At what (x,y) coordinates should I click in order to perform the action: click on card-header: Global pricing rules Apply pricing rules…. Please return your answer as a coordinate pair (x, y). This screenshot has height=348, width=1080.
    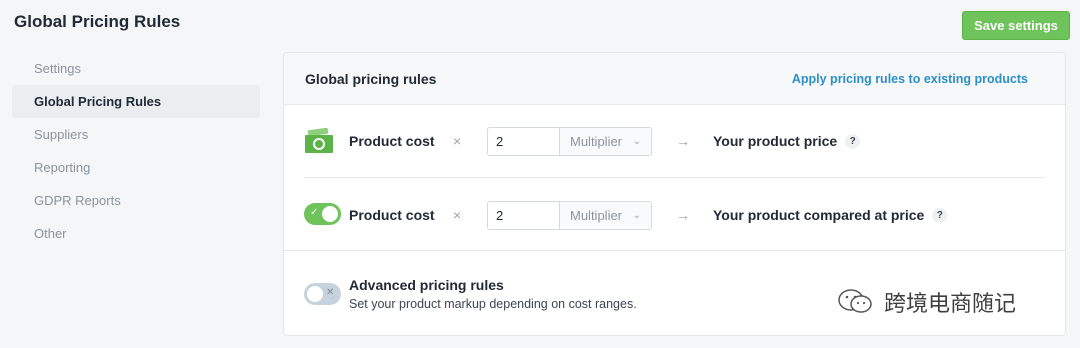
    Looking at the image, I should click on (674, 79).